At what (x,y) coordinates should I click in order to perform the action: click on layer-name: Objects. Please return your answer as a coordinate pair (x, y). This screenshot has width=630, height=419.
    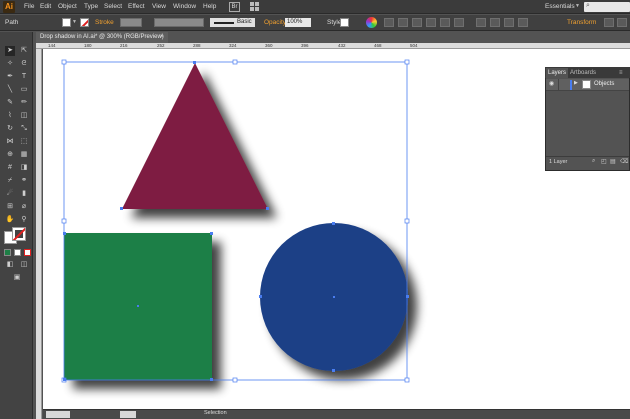
    Looking at the image, I should click on (604, 84).